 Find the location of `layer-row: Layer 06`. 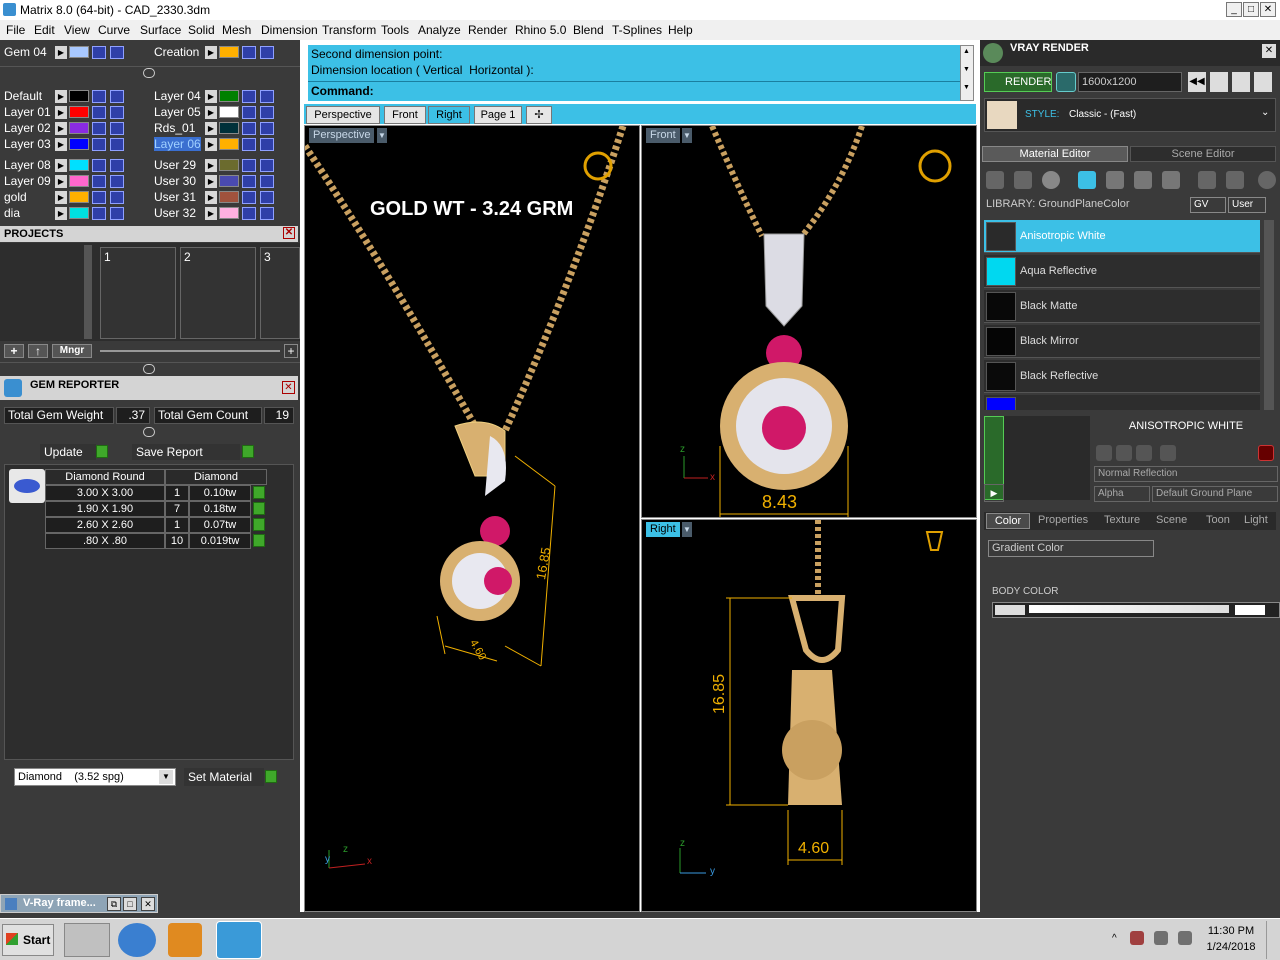

layer-row: Layer 06 is located at coordinates (177, 144).